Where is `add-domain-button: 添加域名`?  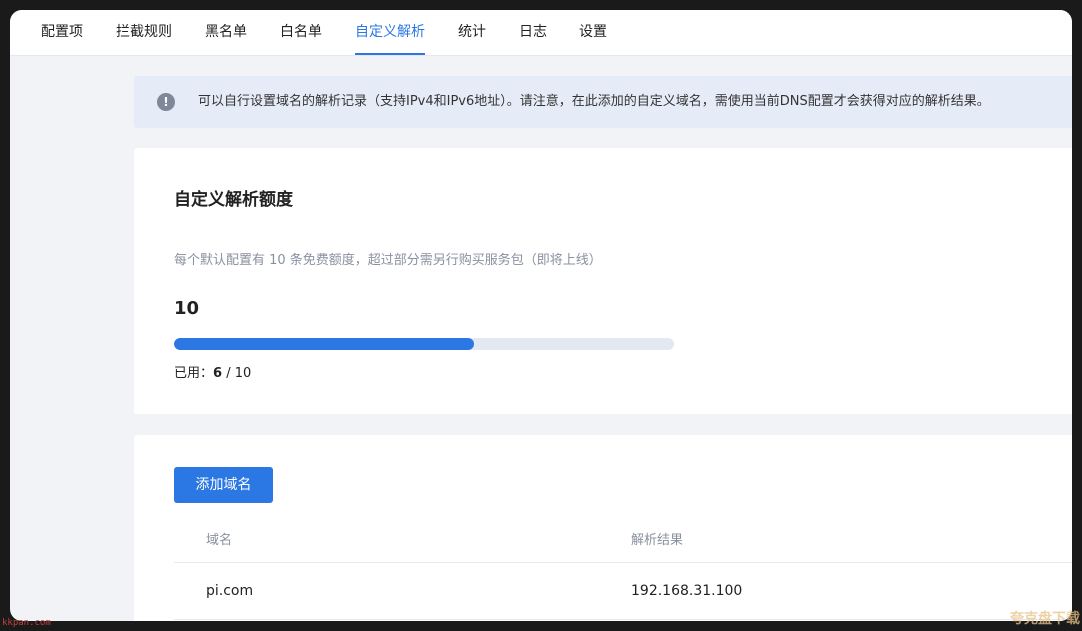 add-domain-button: 添加域名 is located at coordinates (223, 485).